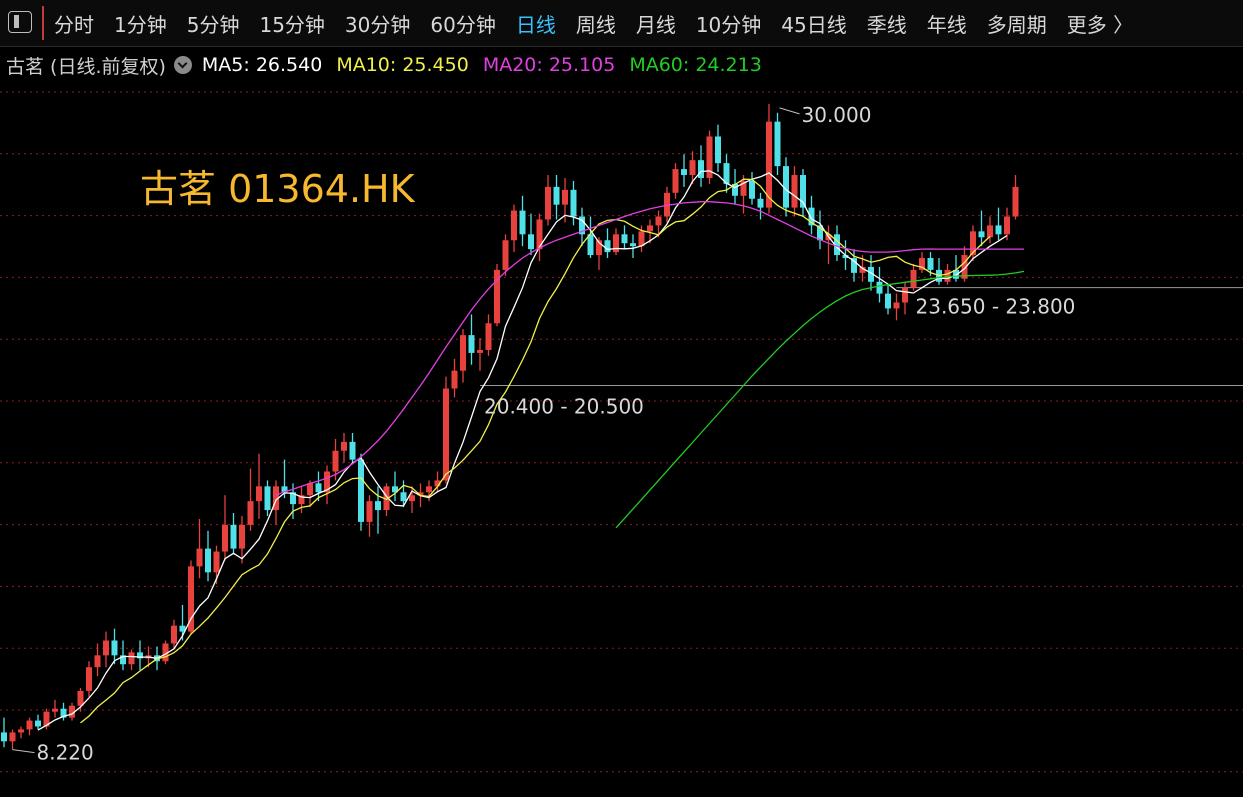 This screenshot has width=1243, height=797. What do you see at coordinates (789, 111) in the screenshot?
I see `high-marker` at bounding box center [789, 111].